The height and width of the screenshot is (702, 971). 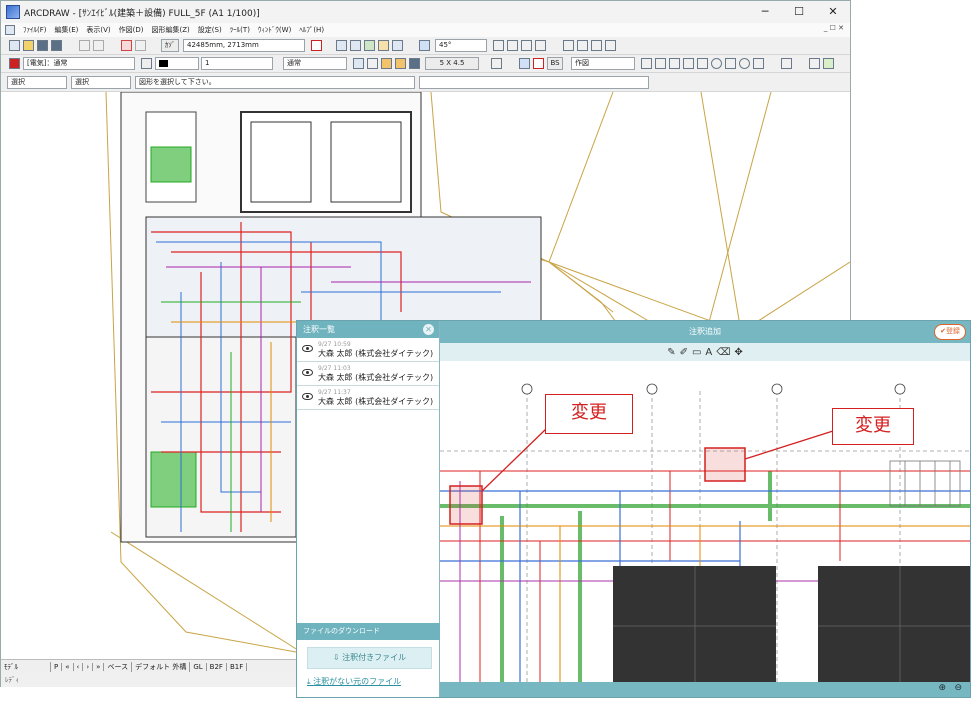 What do you see at coordinates (368, 374) in the screenshot?
I see `annotation-list-item: 9/27 11:03 大森 太郎 (株式会社ダイテック)` at bounding box center [368, 374].